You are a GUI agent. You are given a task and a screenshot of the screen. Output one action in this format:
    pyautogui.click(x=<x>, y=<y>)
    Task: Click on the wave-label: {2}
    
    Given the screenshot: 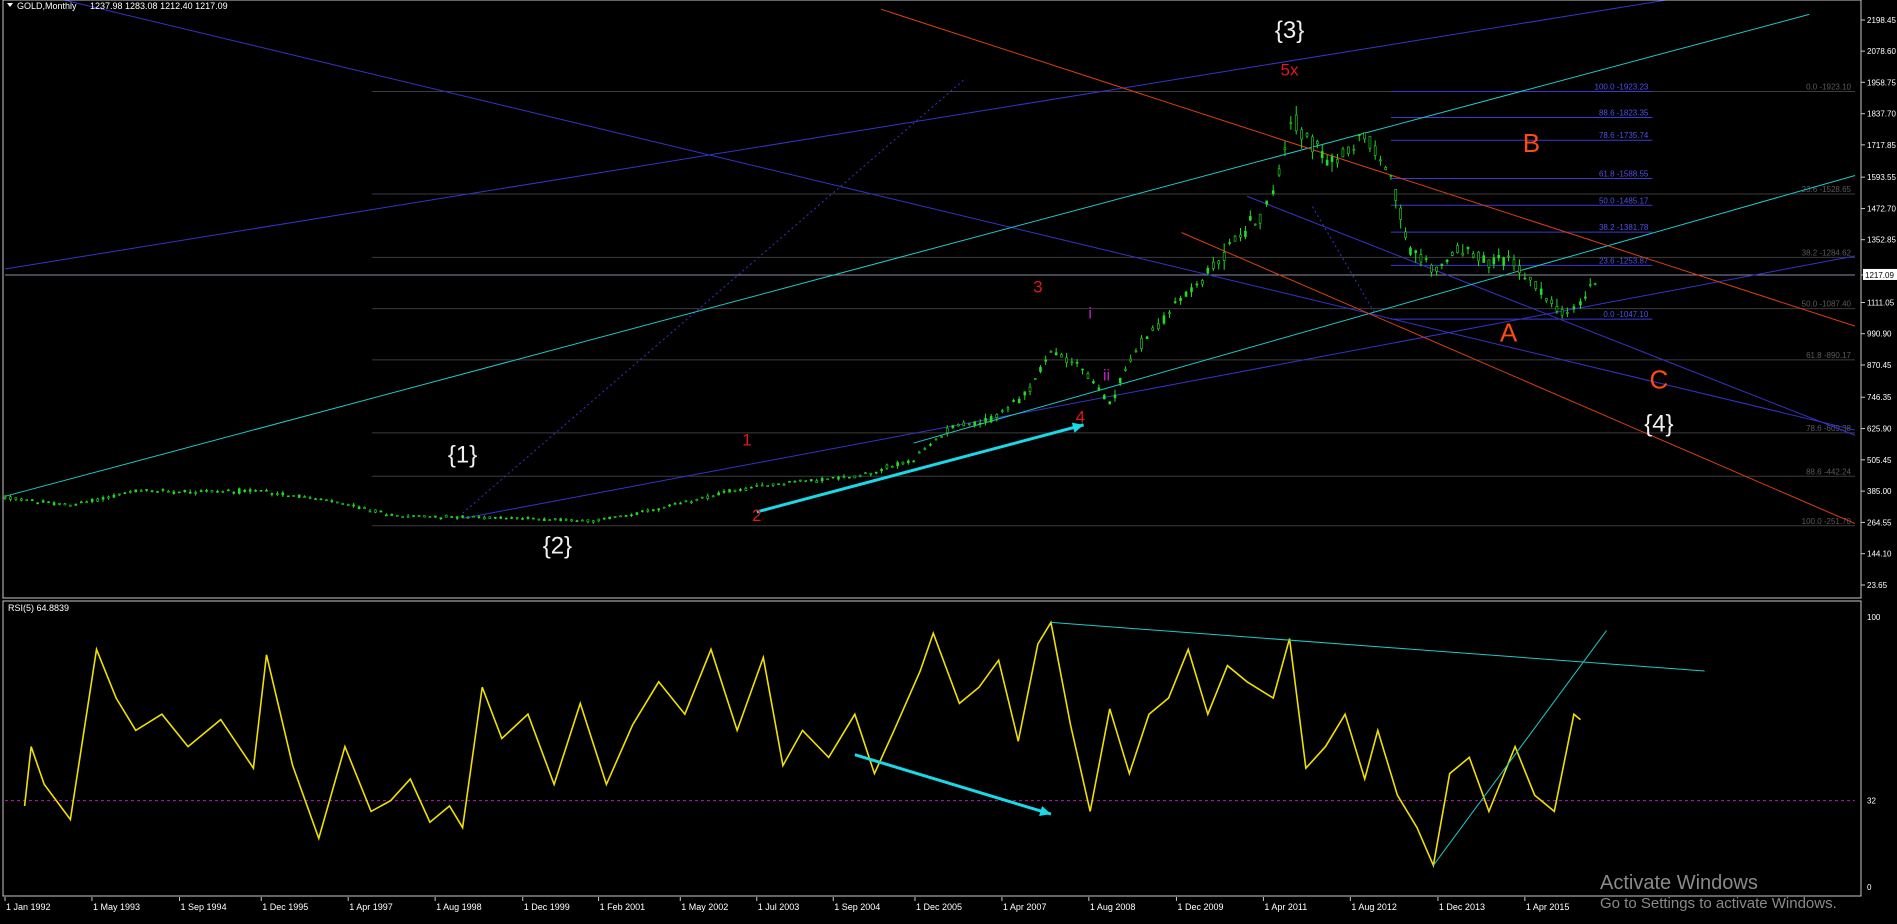 What is the action you would take?
    pyautogui.click(x=557, y=545)
    